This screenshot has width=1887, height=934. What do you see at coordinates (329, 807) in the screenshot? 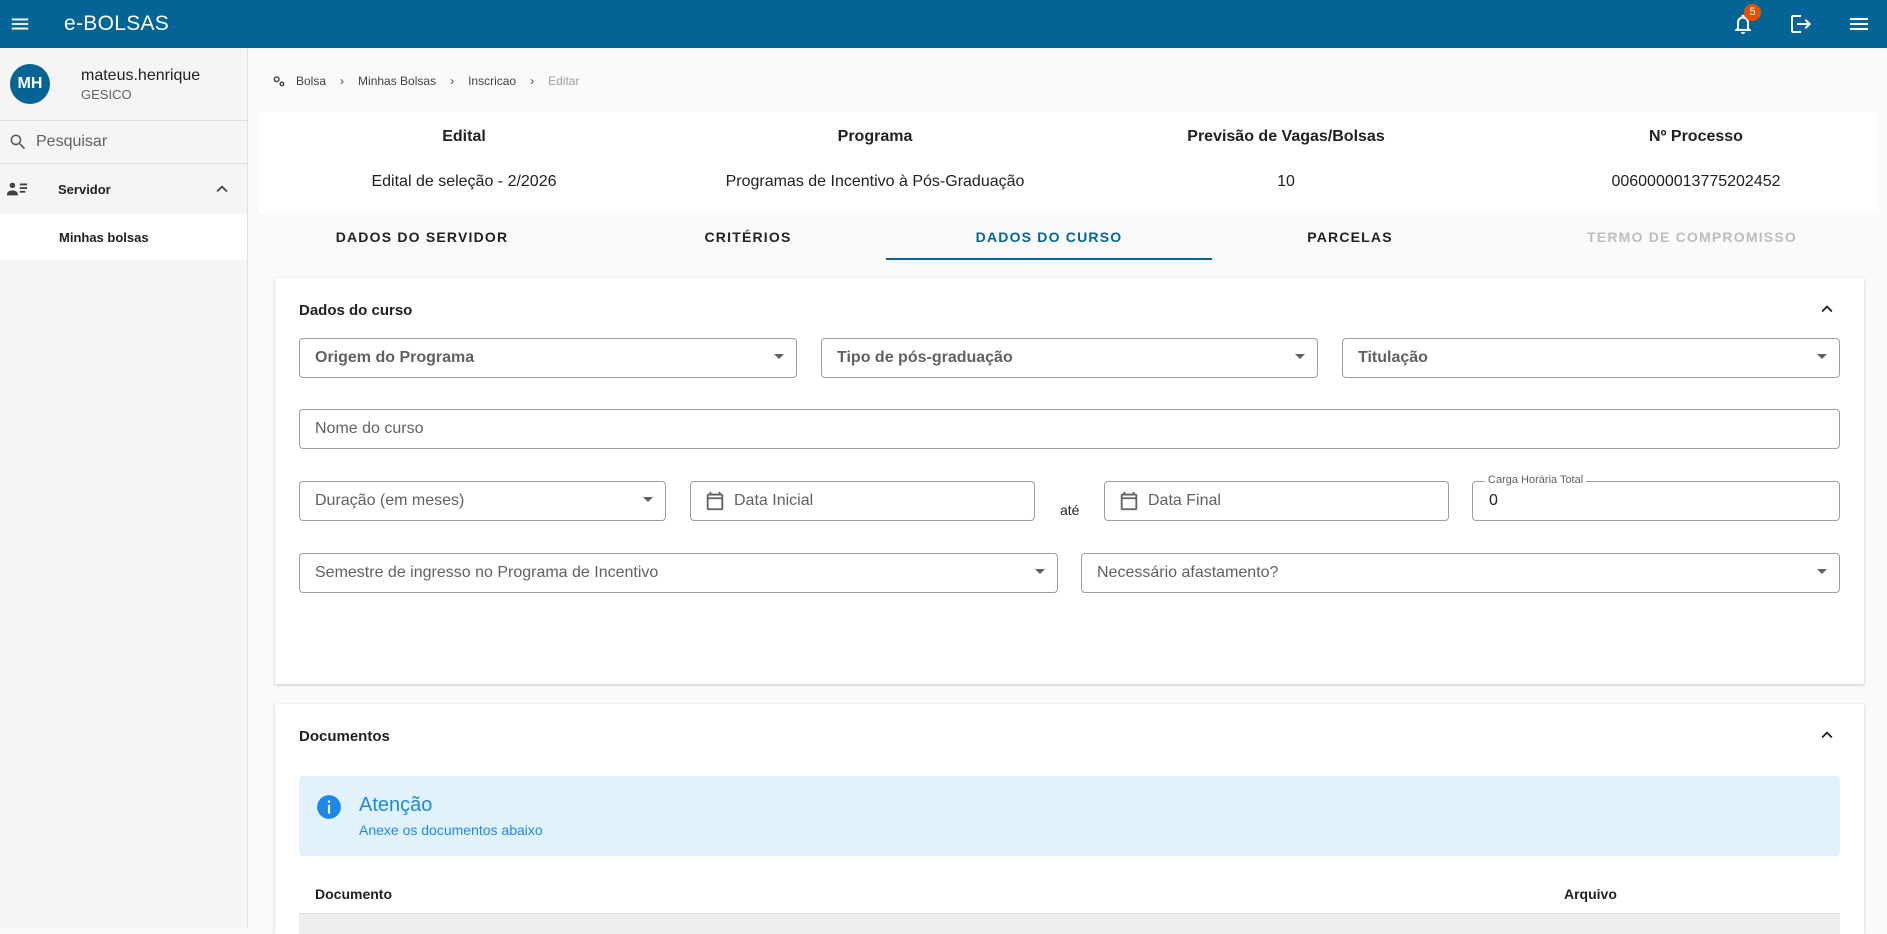
I see `info-icon` at bounding box center [329, 807].